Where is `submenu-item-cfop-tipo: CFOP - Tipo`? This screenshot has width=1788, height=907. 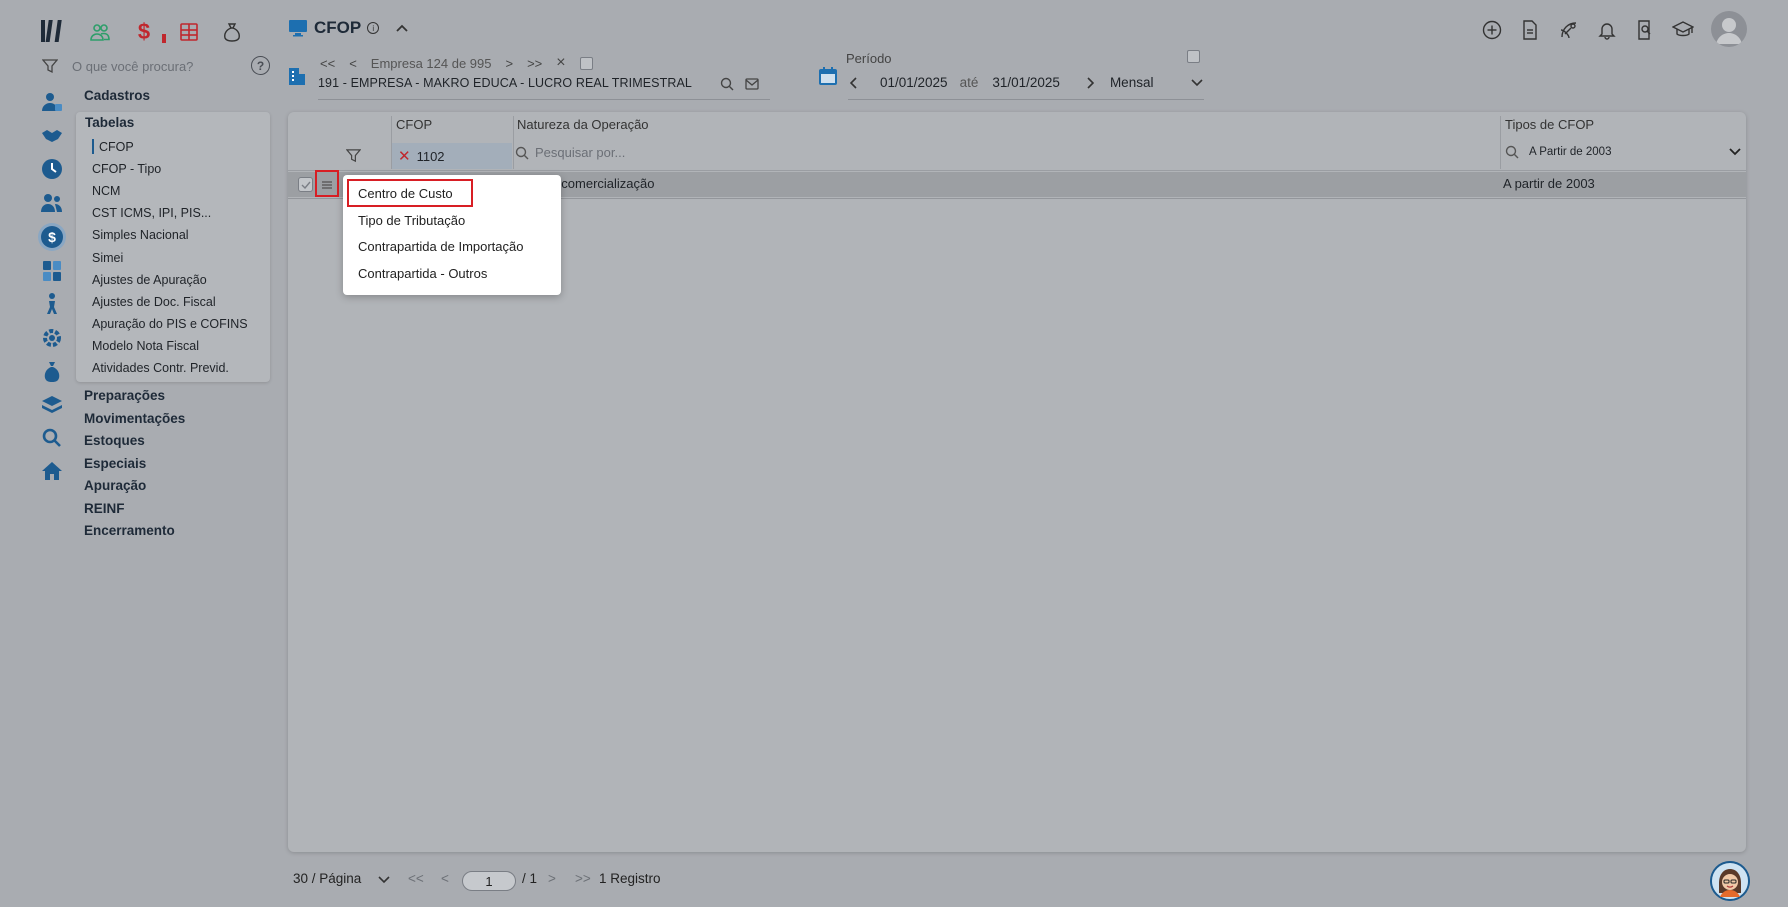 submenu-item-cfop-tipo: CFOP - Tipo is located at coordinates (126, 169).